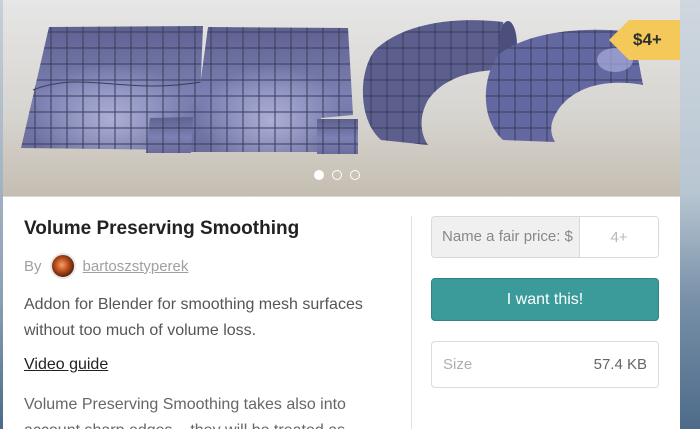 The height and width of the screenshot is (429, 700). Describe the element at coordinates (33, 266) in the screenshot. I see `by-label: By` at that location.